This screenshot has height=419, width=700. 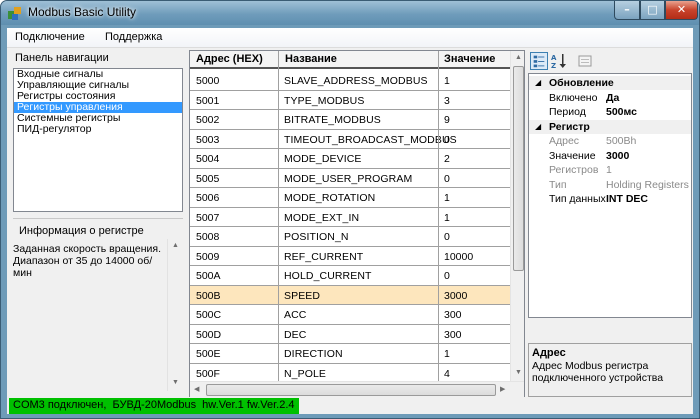 I want to click on minimize-button: –, so click(x=627, y=10).